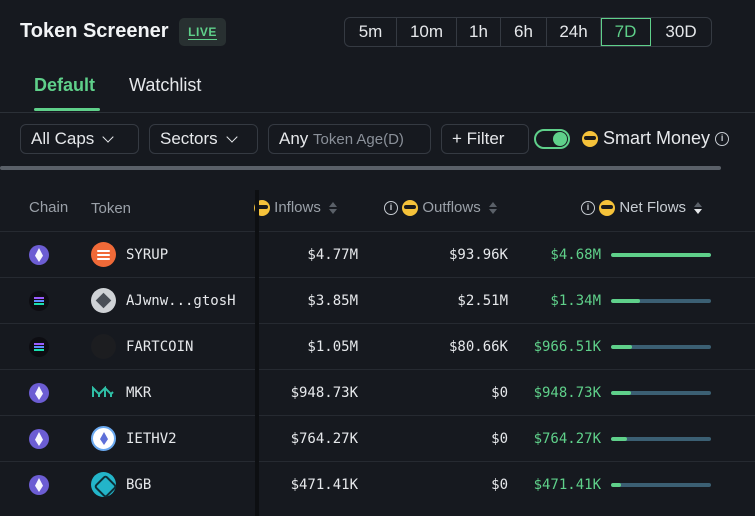 The height and width of the screenshot is (516, 755). Describe the element at coordinates (103, 392) in the screenshot. I see `mkr-icon` at that location.